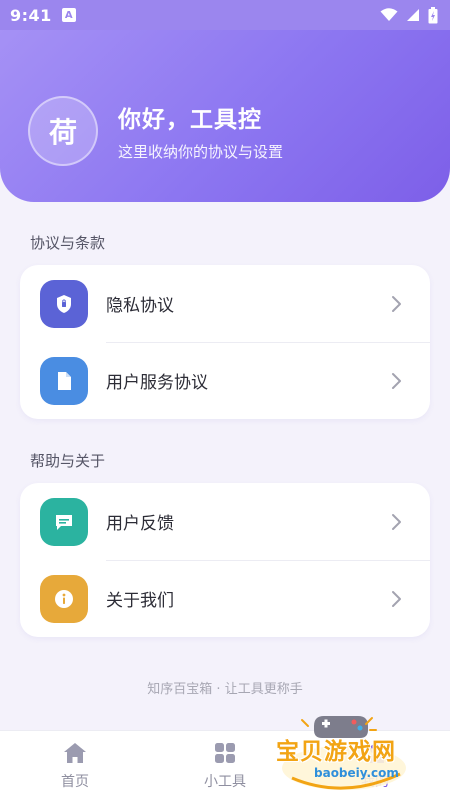 This screenshot has width=450, height=800. Describe the element at coordinates (31, 15) in the screenshot. I see `status-time: 9:41` at that location.